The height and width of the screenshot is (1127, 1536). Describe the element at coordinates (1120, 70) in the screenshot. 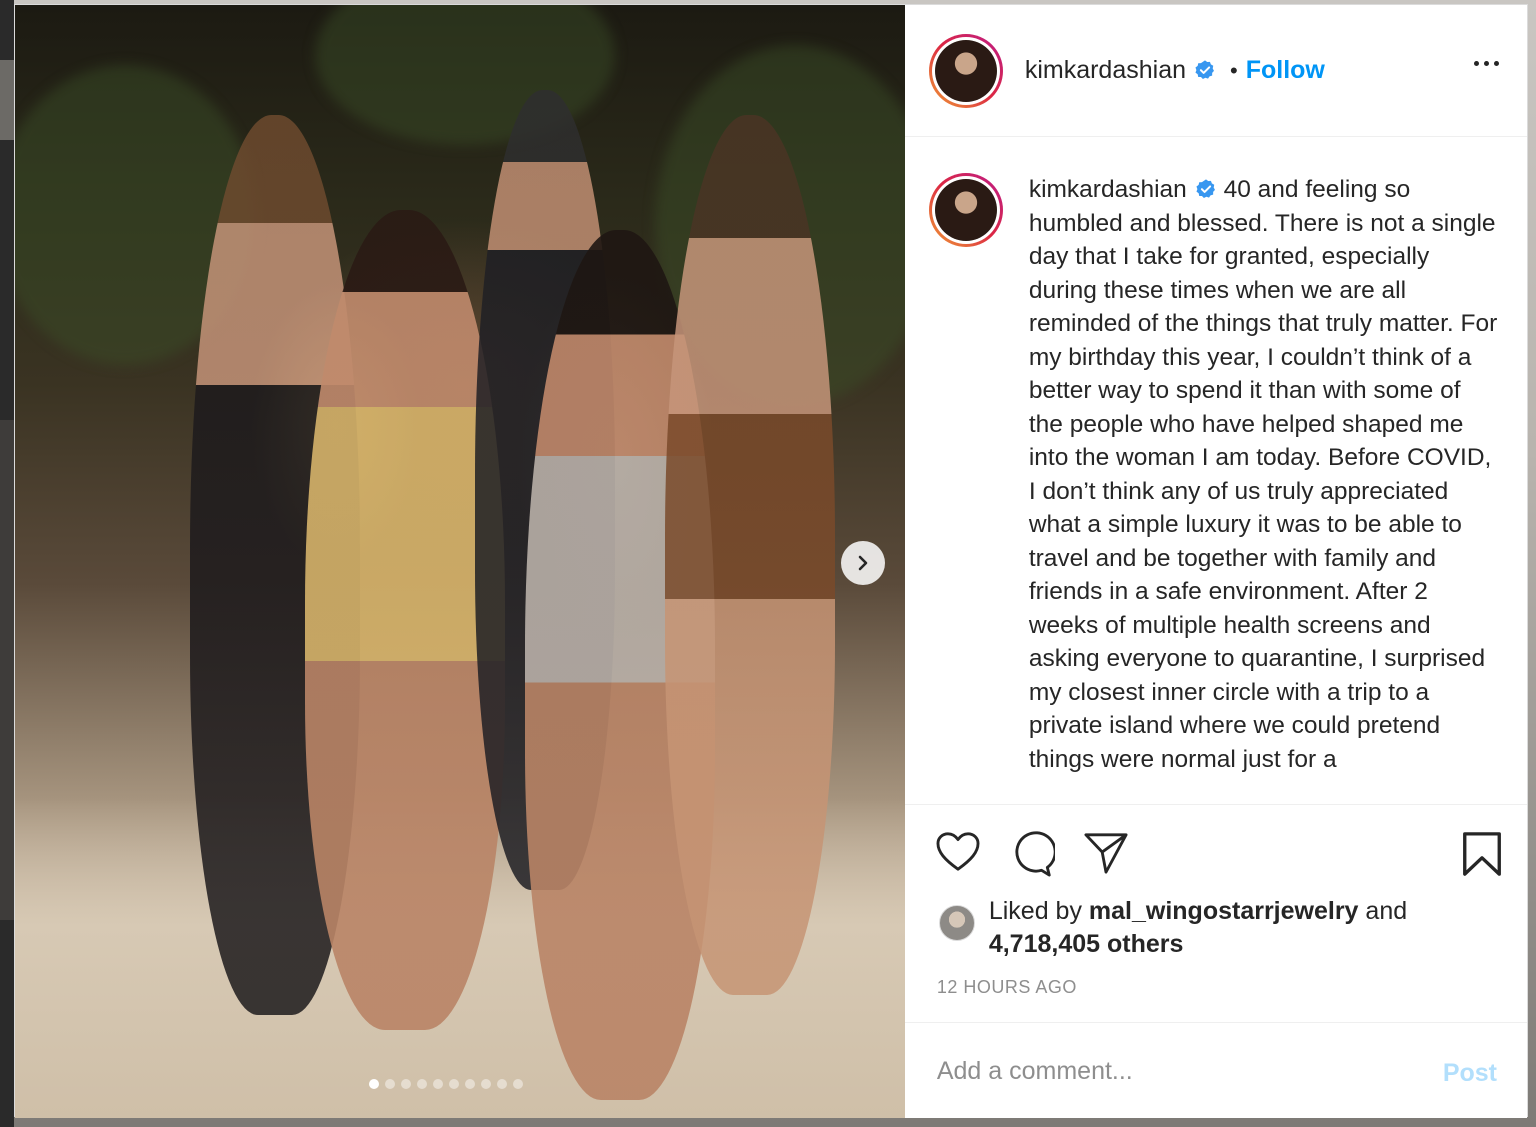

I see `header-username: kimkardashian` at that location.